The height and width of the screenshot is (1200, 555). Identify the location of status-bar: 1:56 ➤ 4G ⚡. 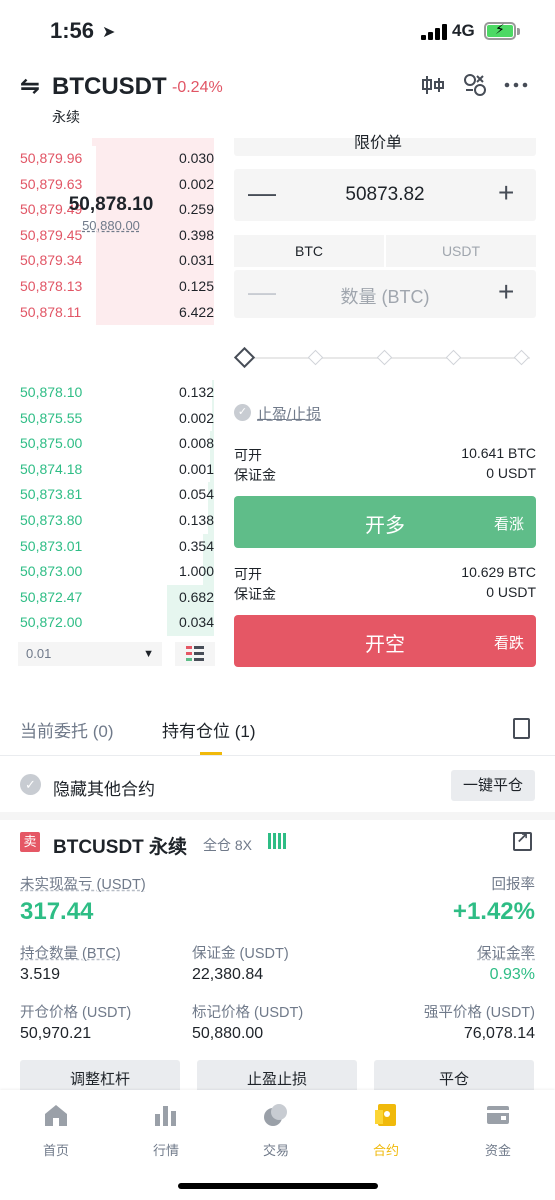
(277, 32).